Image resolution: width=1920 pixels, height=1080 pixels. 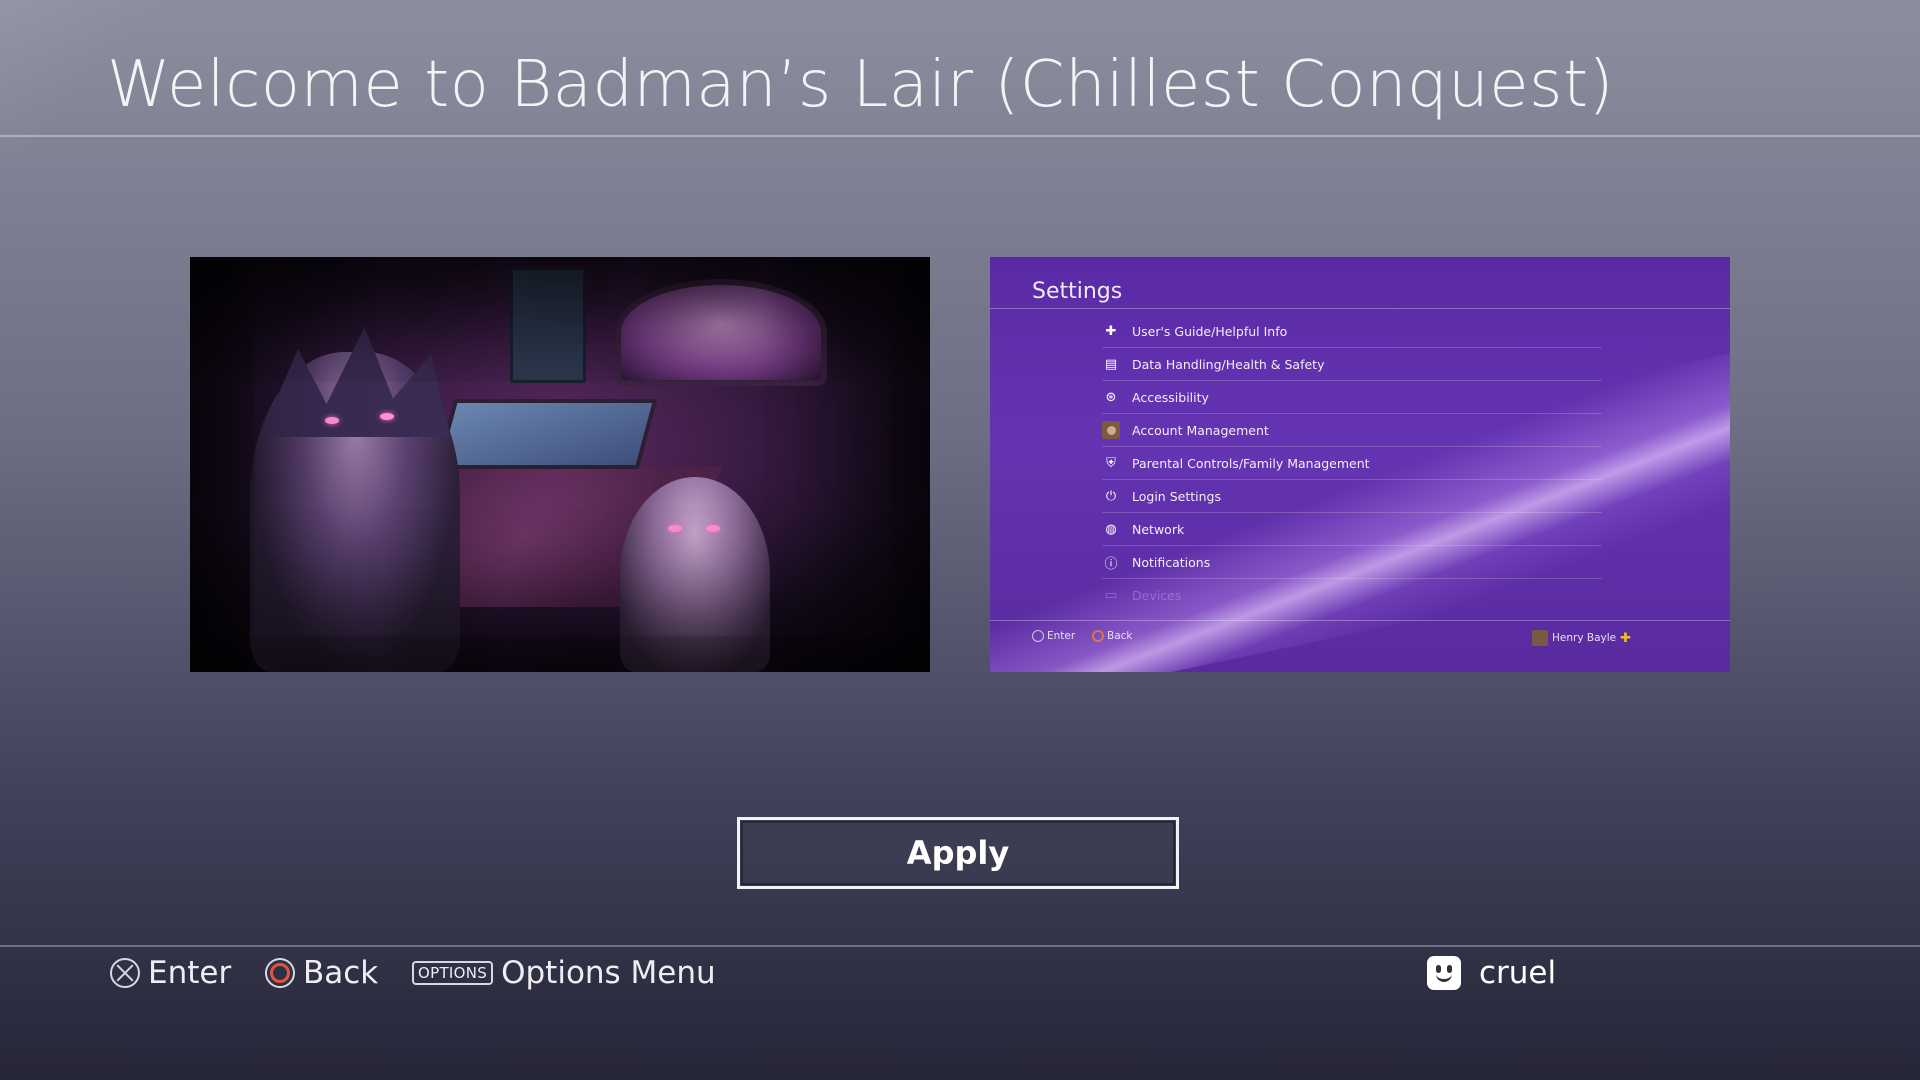 I want to click on devices-icon: ▭, so click(x=1111, y=595).